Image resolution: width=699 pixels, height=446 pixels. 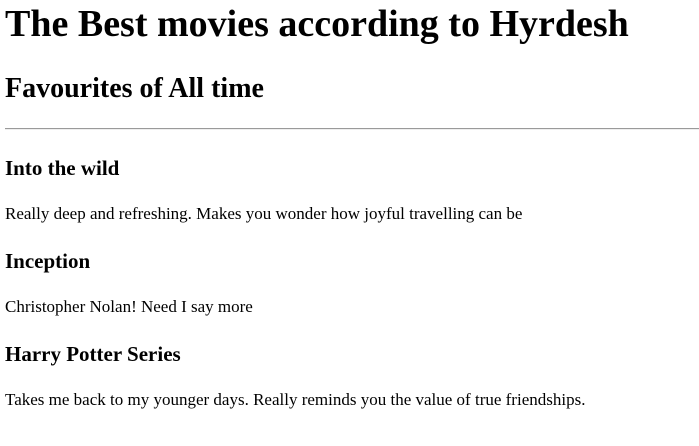 What do you see at coordinates (317, 24) in the screenshot?
I see `page-title: The Best movies according to Hyrdesh` at bounding box center [317, 24].